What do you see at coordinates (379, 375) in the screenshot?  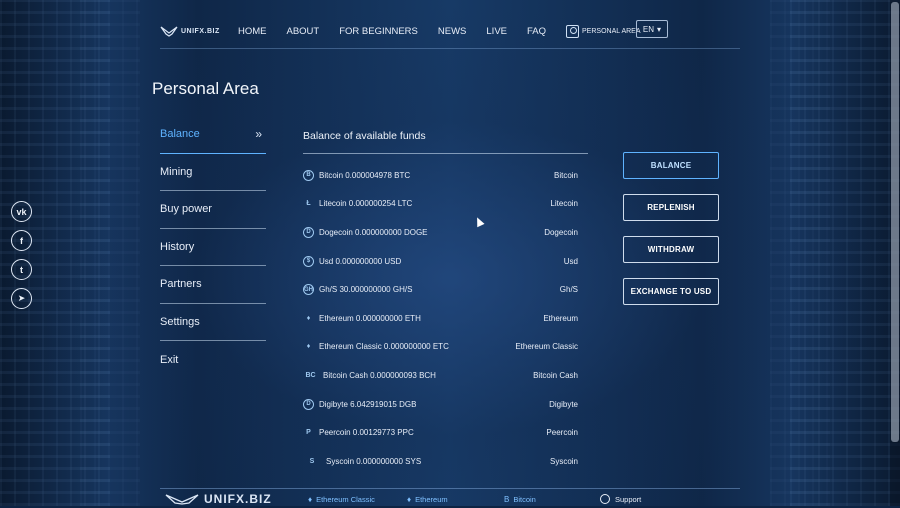 I see `balance-amount: Bitcoin Cash 0.000000093 BCH` at bounding box center [379, 375].